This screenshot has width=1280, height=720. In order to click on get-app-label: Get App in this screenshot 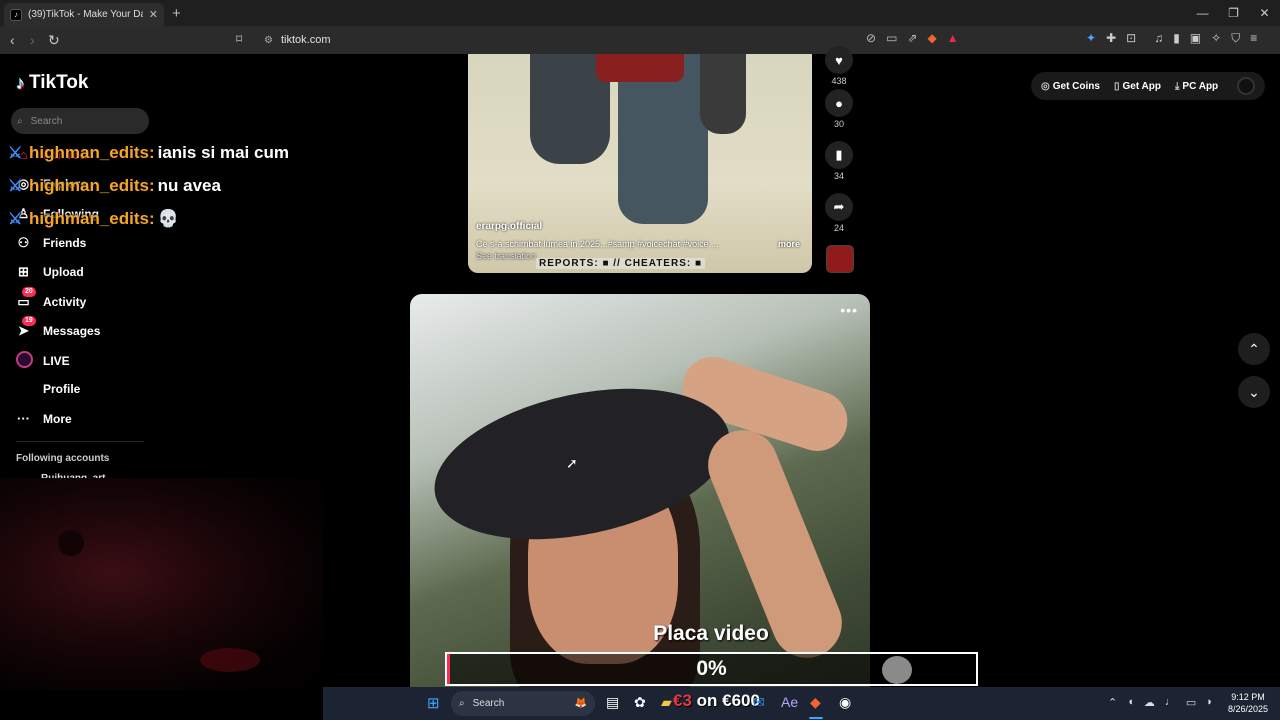, I will do `click(1141, 86)`.